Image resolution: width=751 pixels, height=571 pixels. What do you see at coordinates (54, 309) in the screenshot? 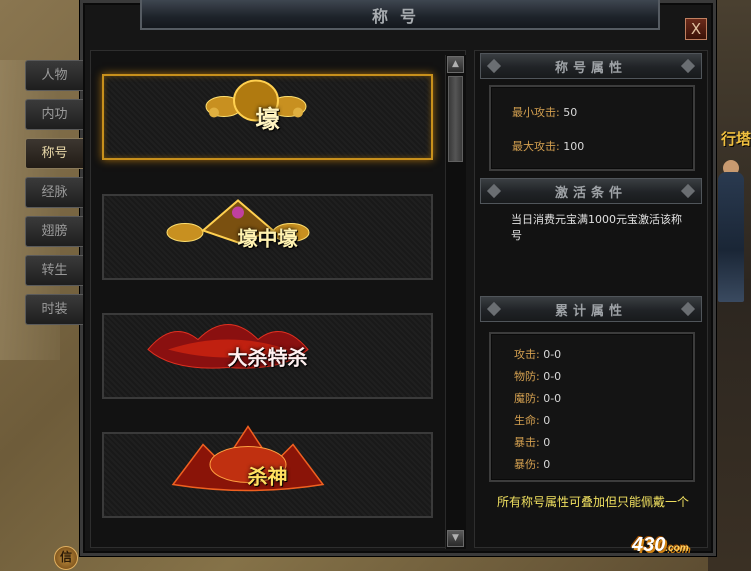
I see `tab-fashion: 时装` at bounding box center [54, 309].